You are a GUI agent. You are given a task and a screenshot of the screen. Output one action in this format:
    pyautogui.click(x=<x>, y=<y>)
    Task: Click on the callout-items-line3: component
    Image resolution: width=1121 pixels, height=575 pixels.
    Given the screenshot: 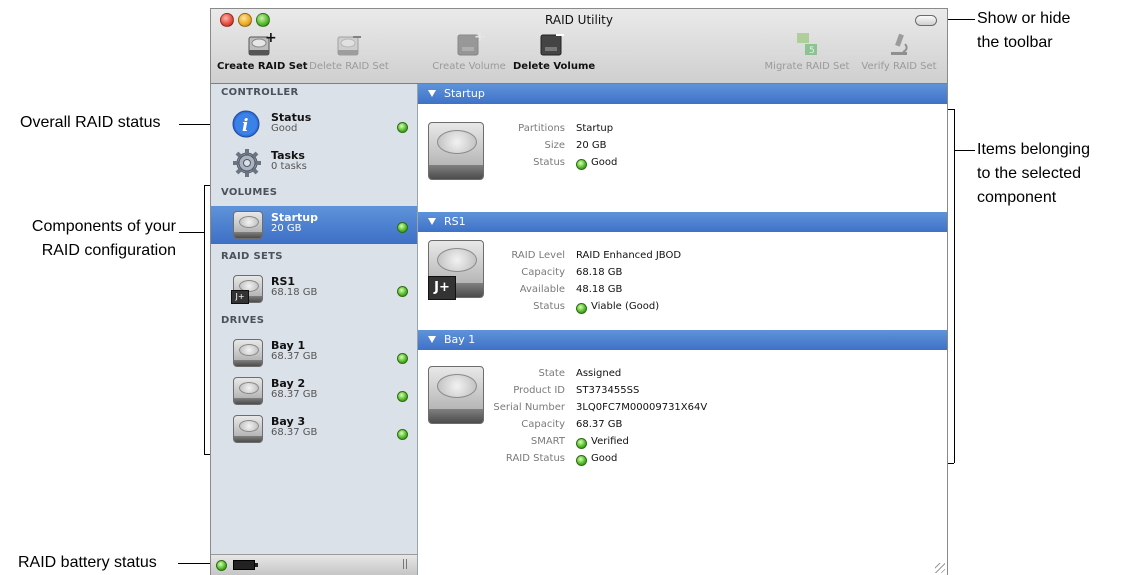 What is the action you would take?
    pyautogui.click(x=1017, y=197)
    